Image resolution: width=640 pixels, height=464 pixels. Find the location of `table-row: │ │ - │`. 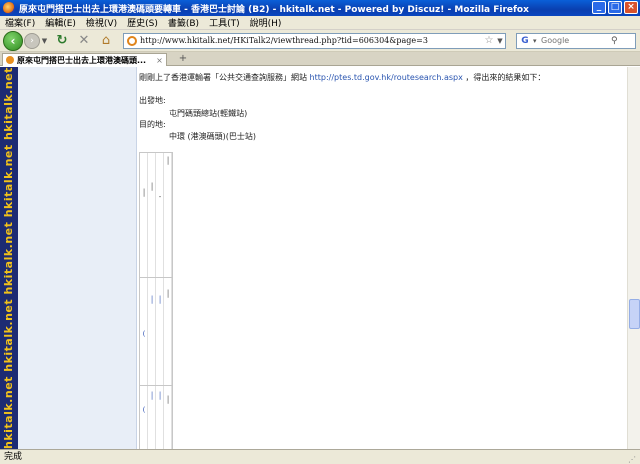

table-row: │ │ - │ is located at coordinates (156, 214).